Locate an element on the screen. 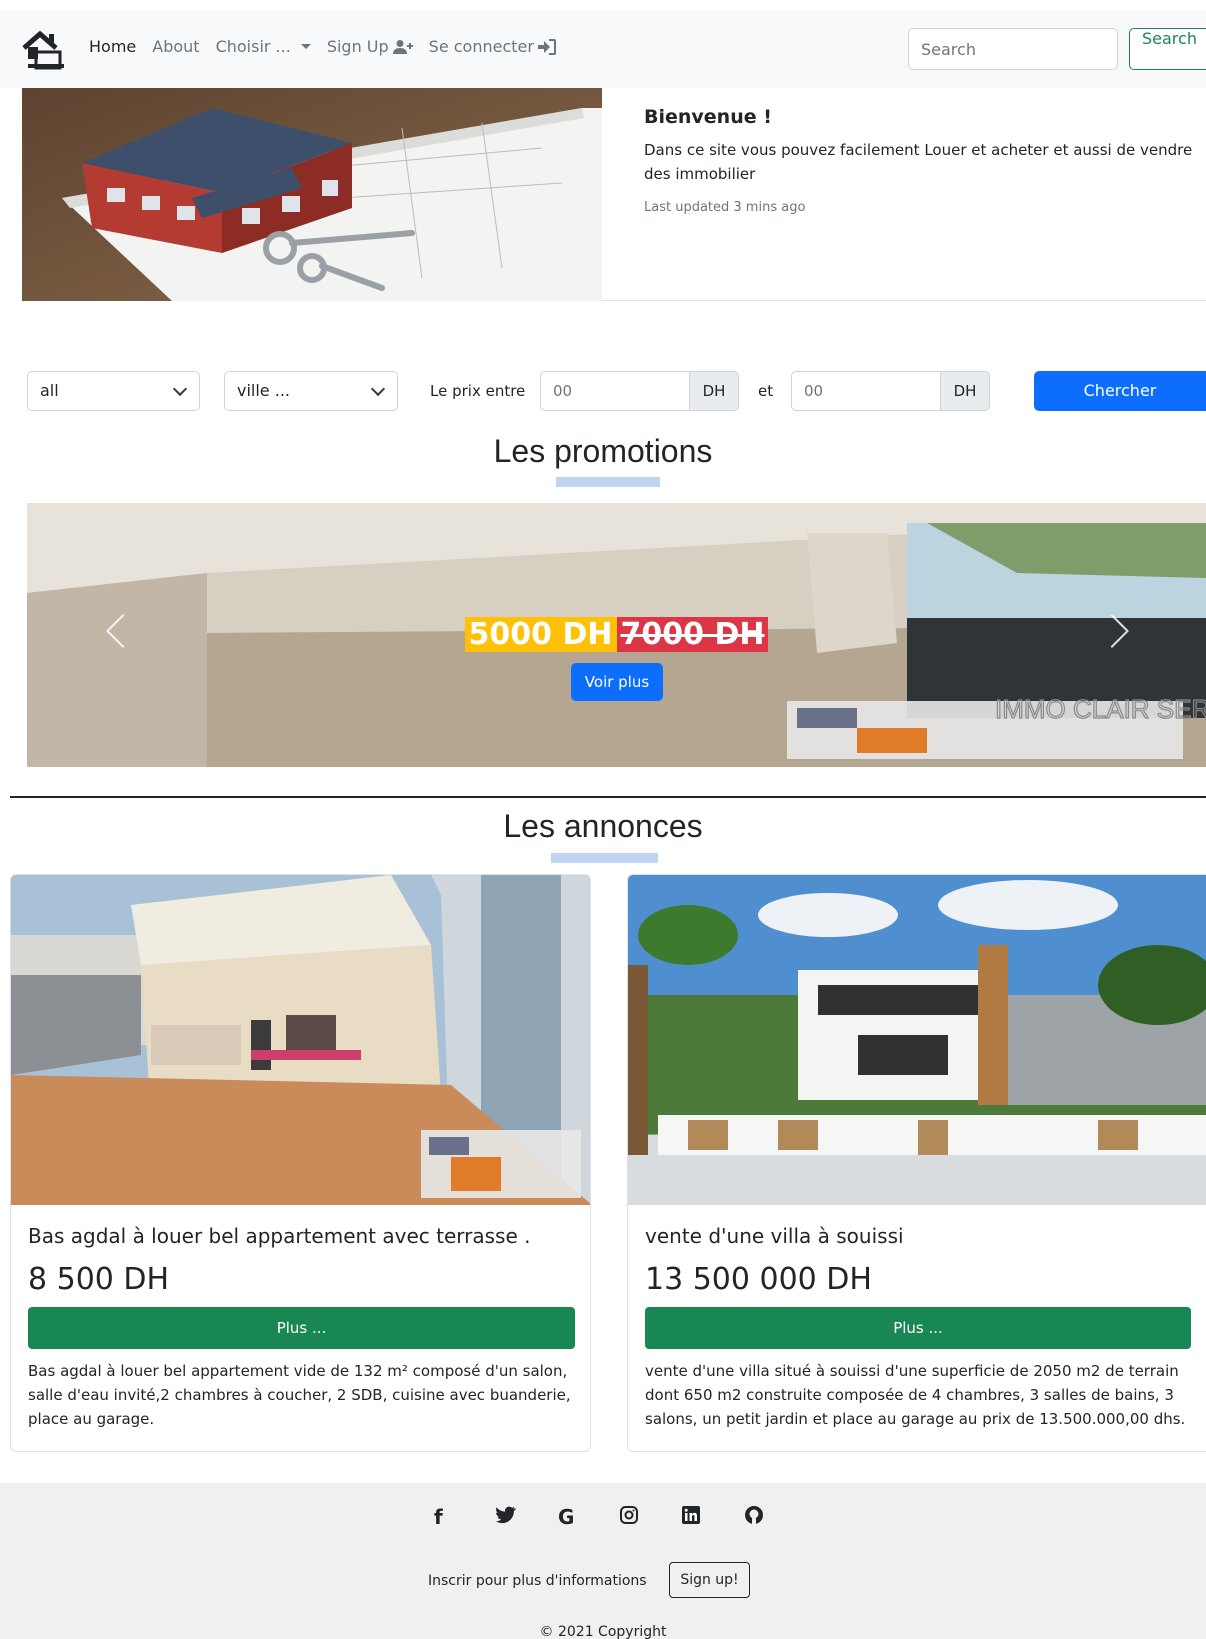  nav-sign-up: Sign Up is located at coordinates (370, 46).